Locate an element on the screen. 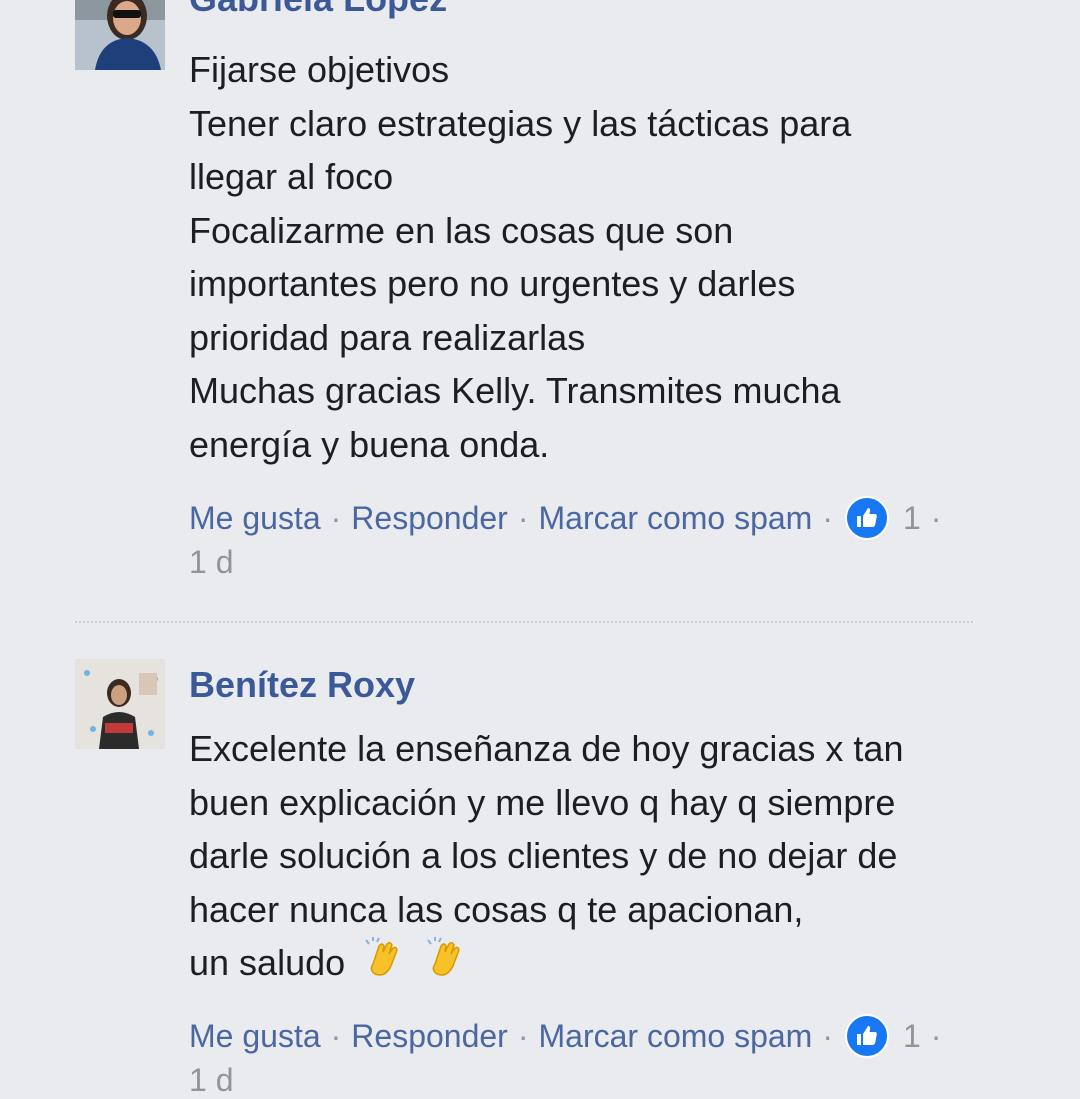 This screenshot has width=1080, height=1099. comment-line: un saludo is located at coordinates (267, 962).